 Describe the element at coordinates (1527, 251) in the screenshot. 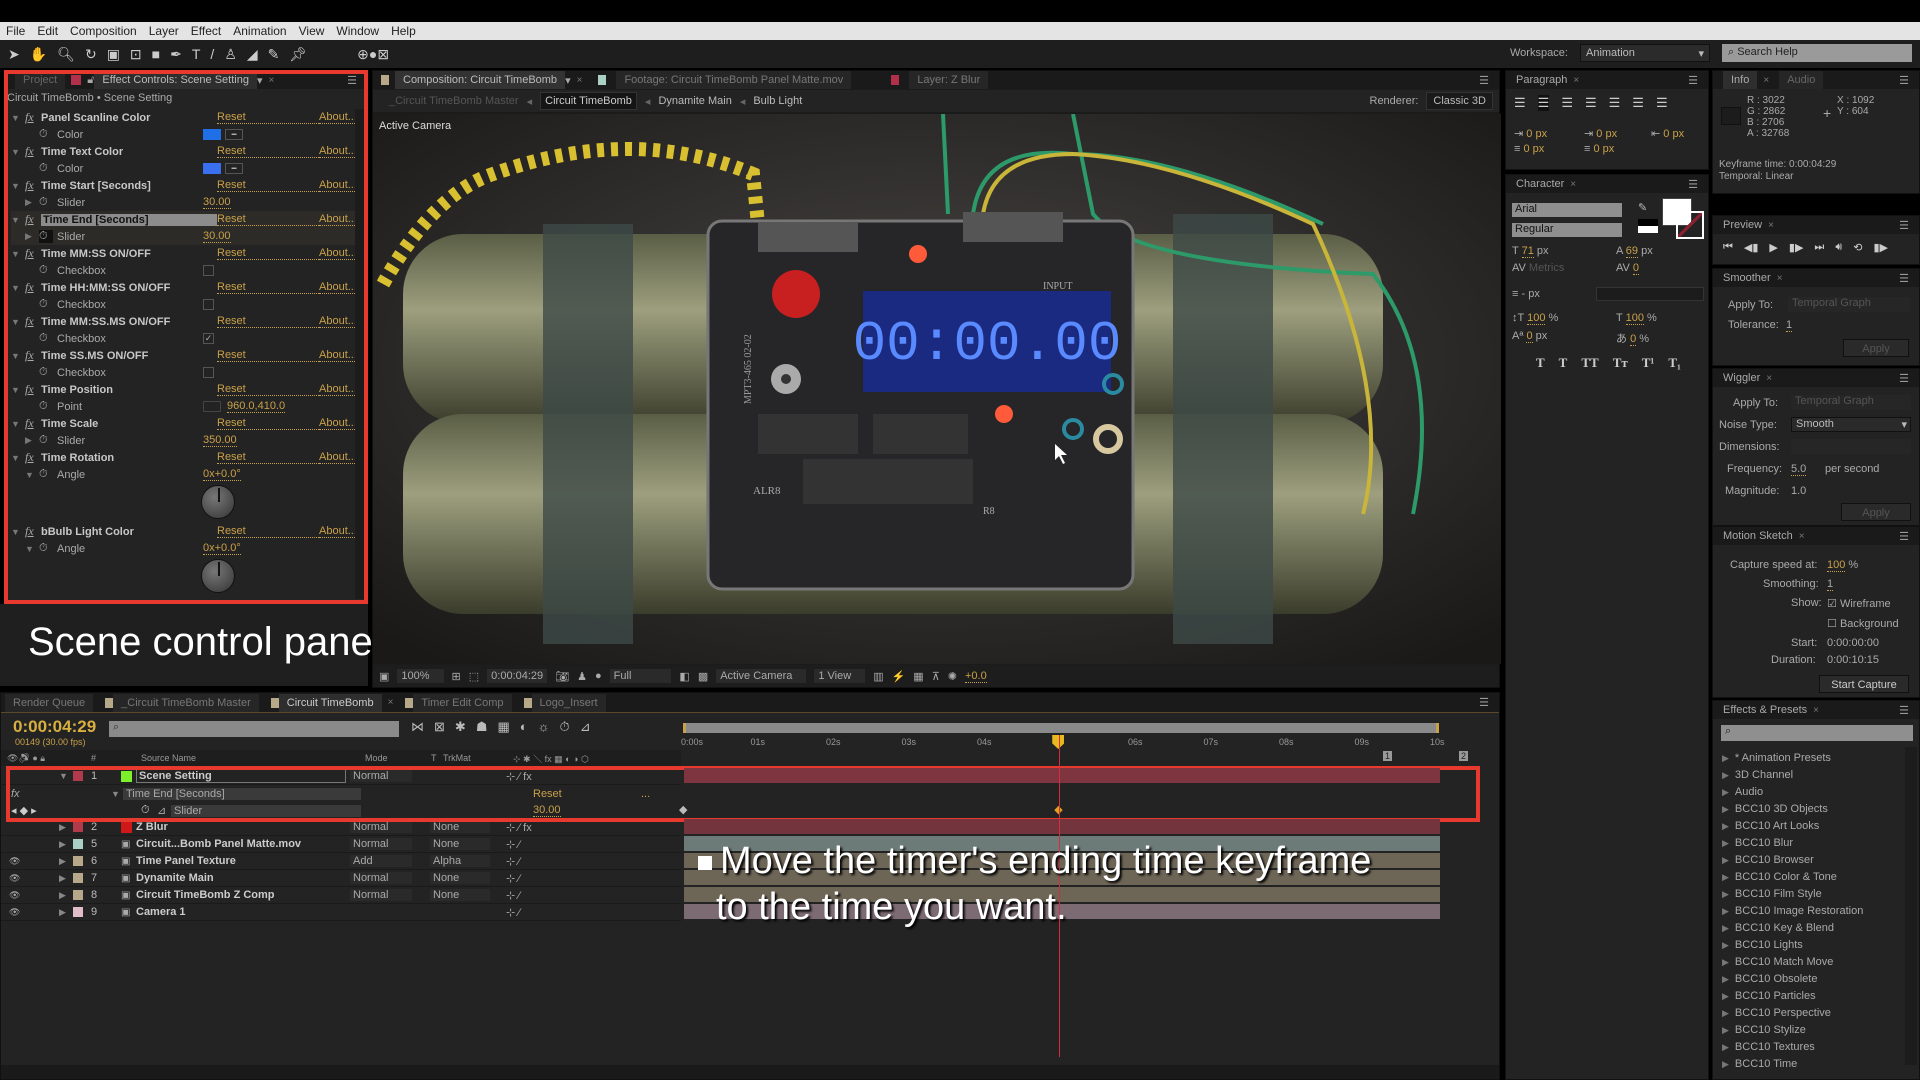

I see `font-size-value: 71` at that location.